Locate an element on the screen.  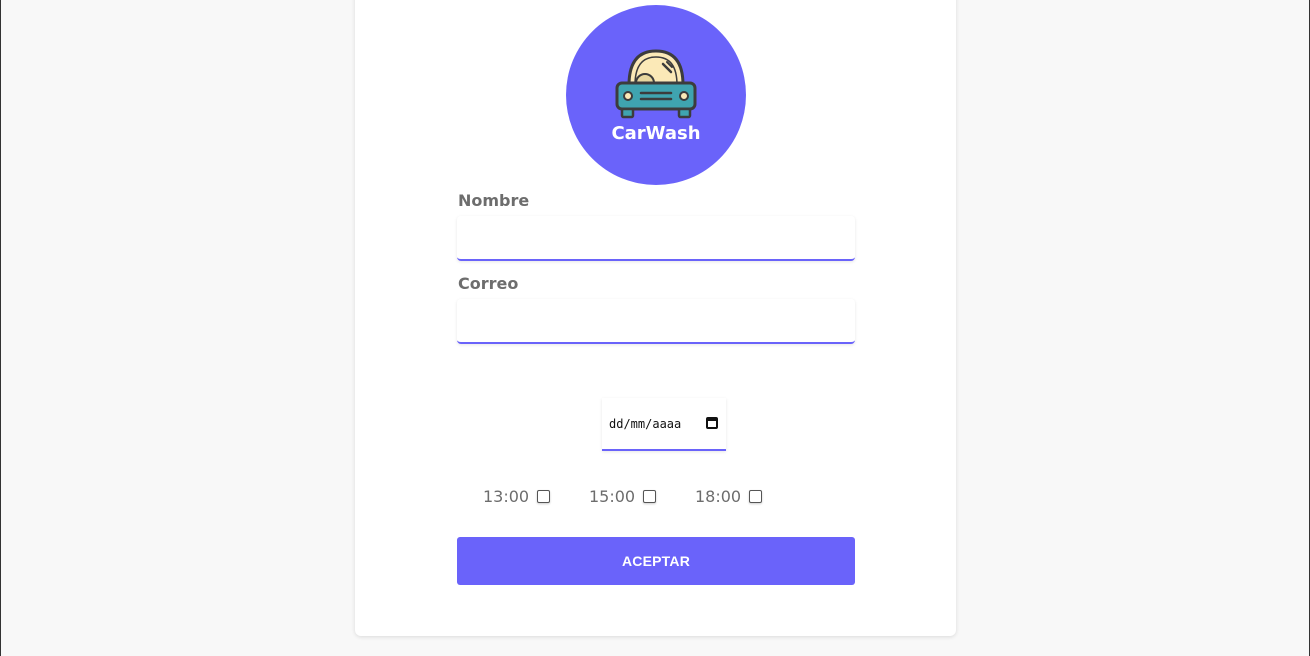
time-option-1800: 18:00 is located at coordinates (729, 496).